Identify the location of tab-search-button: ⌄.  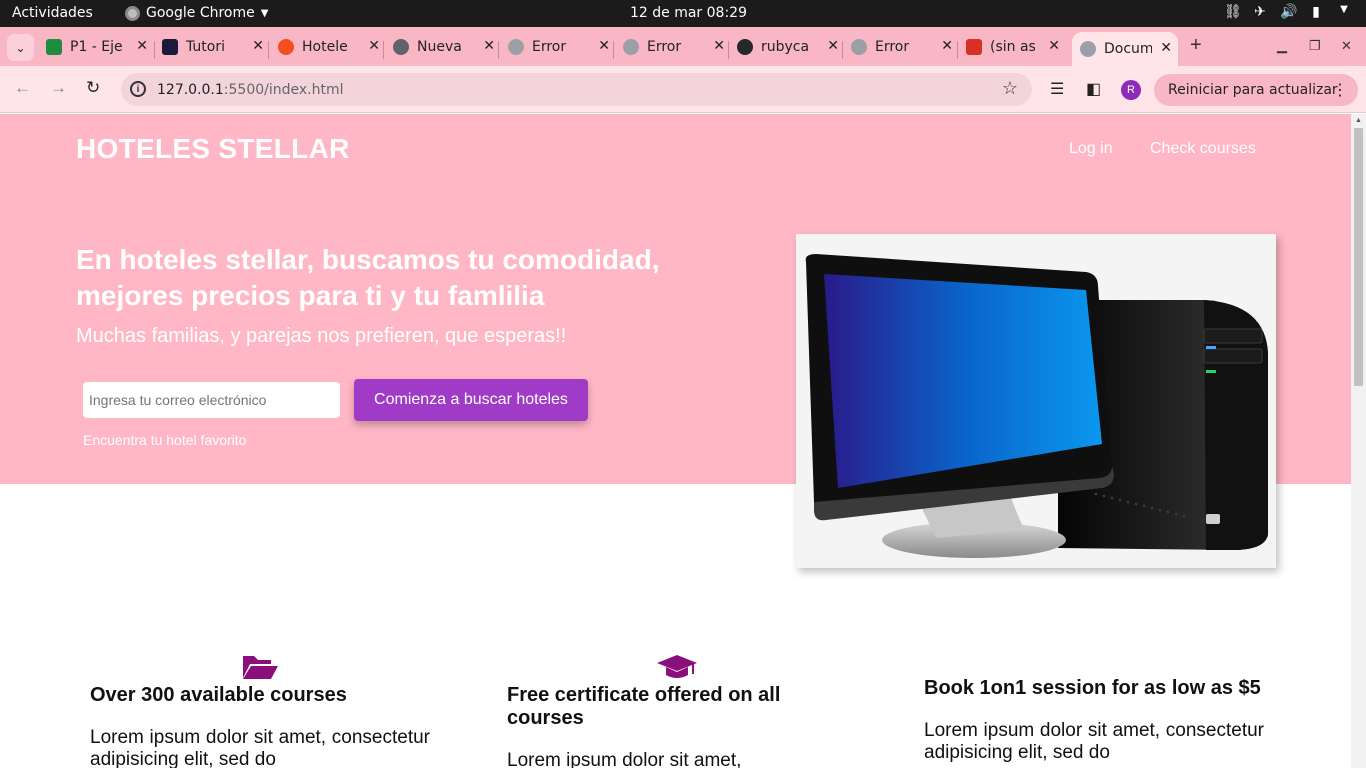
(20, 47).